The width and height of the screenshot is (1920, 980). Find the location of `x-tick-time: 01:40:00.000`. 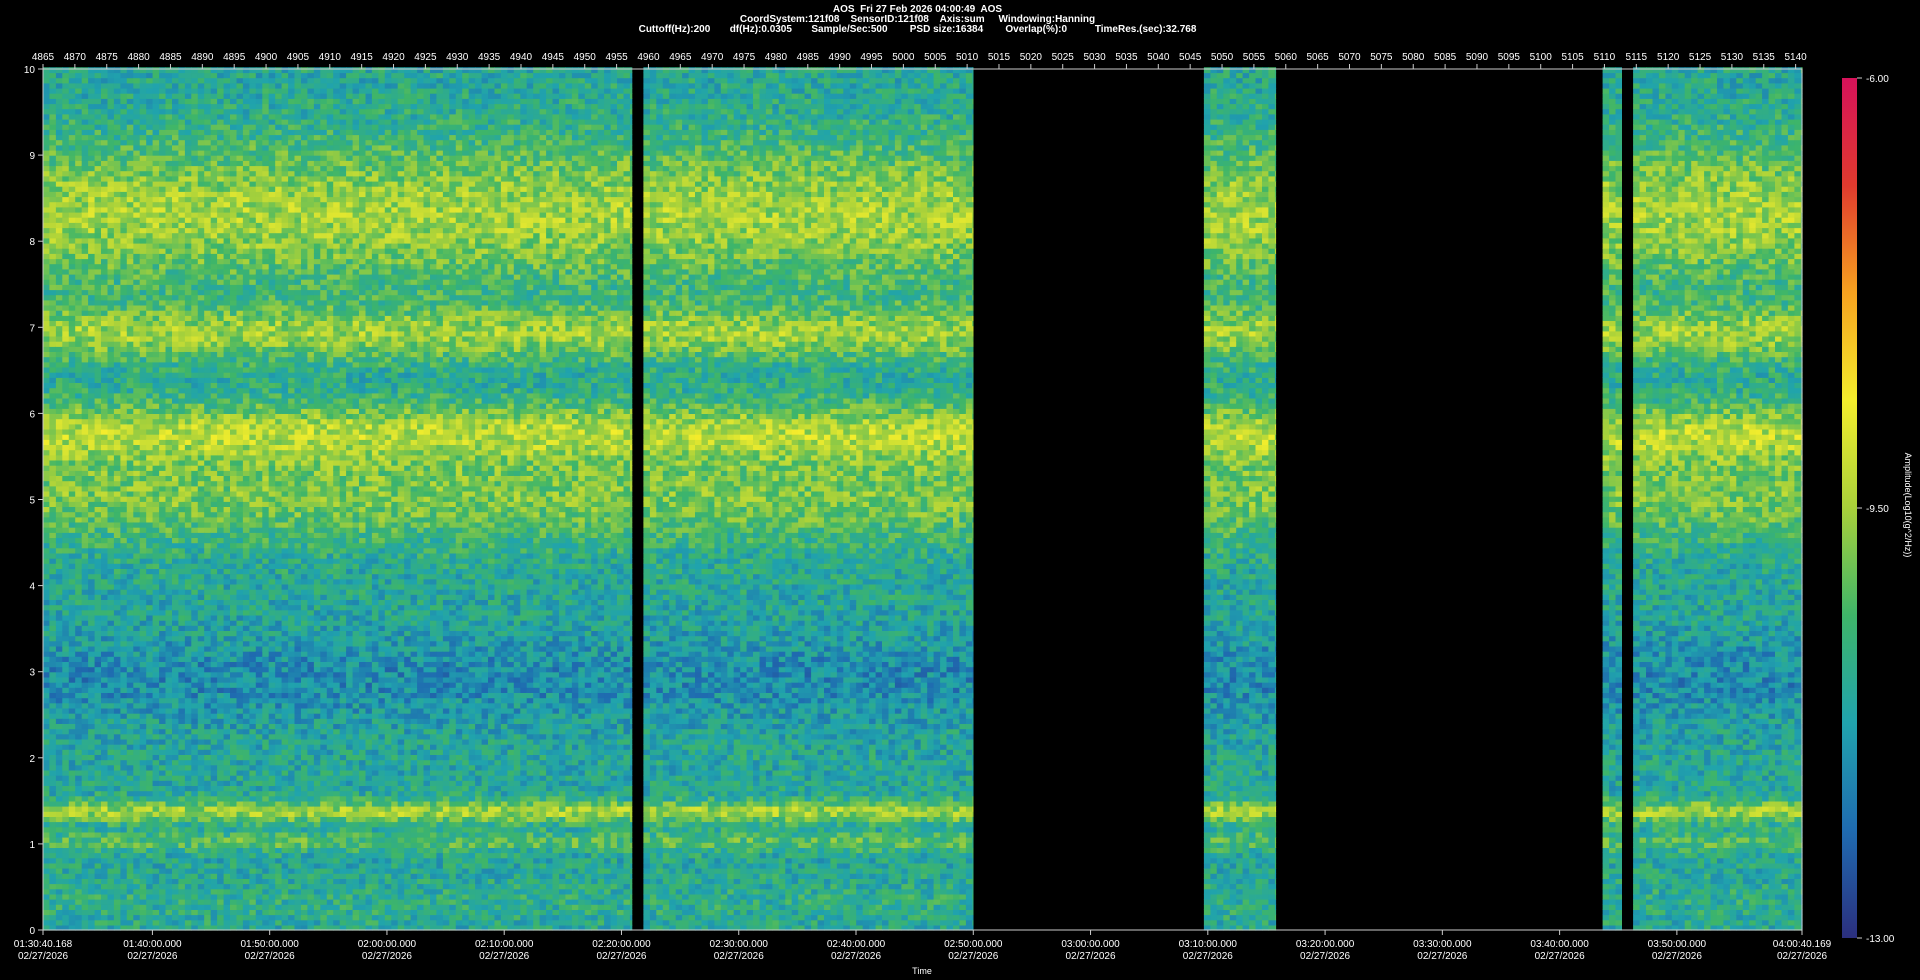

x-tick-time: 01:40:00.000 is located at coordinates (152, 944).